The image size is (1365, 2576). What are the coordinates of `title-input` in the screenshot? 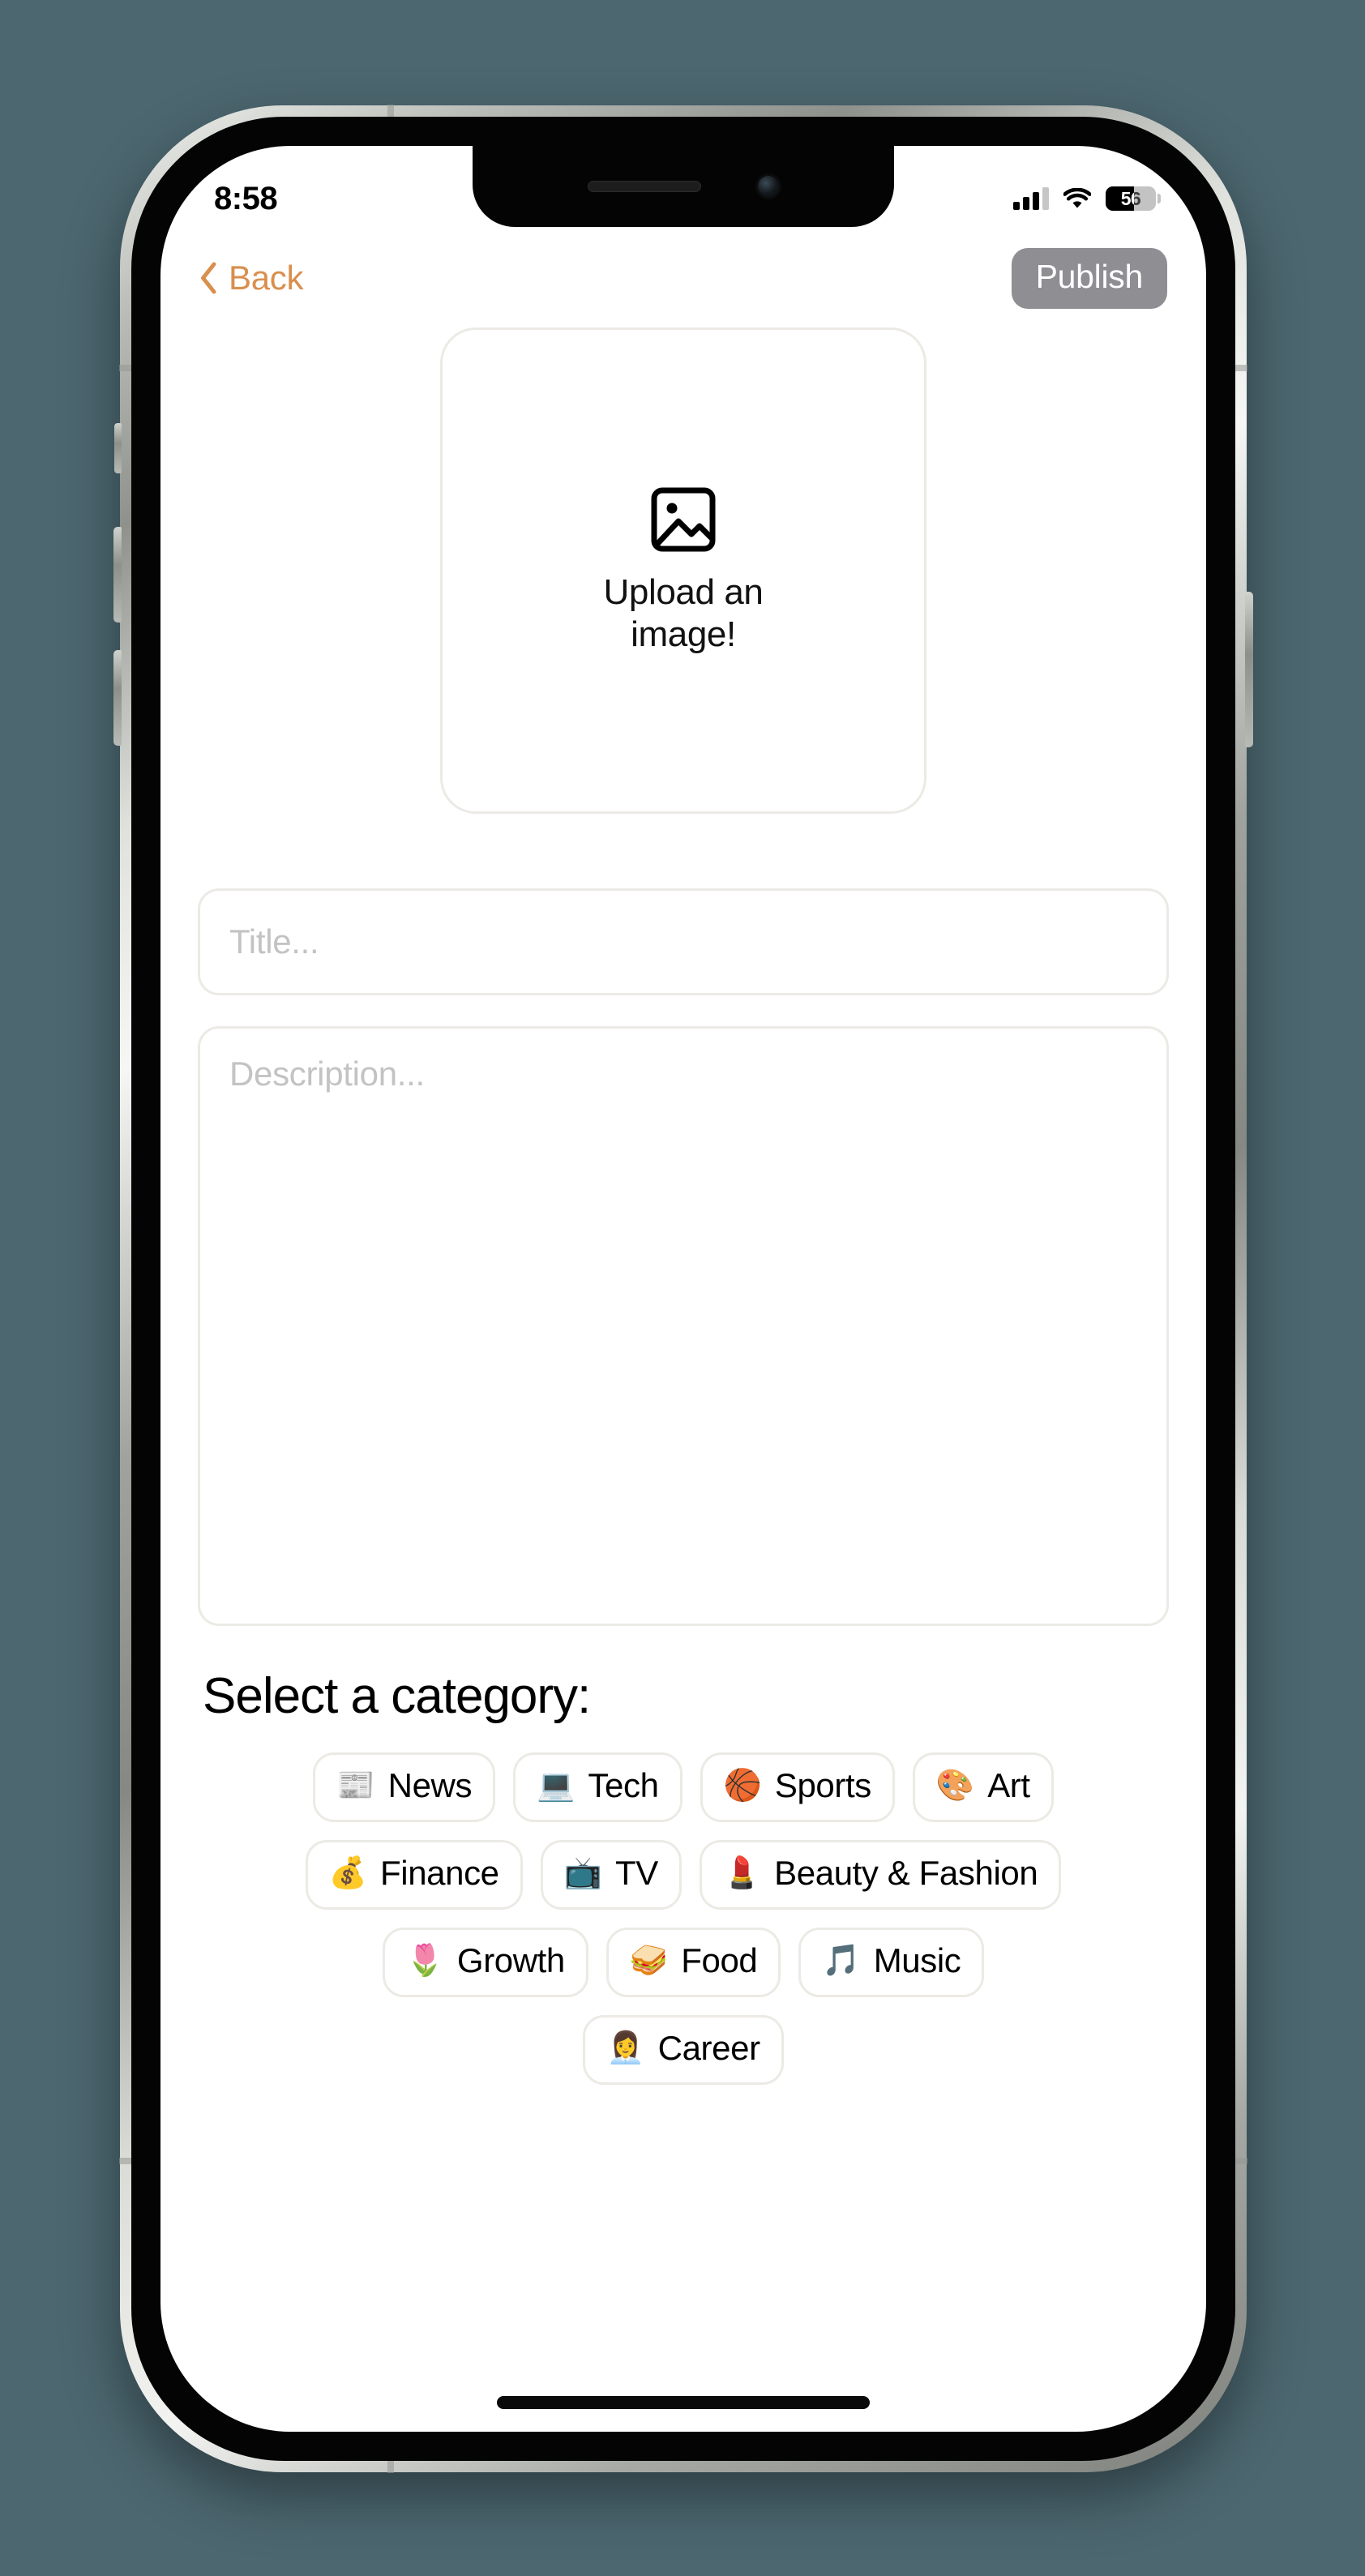 It's located at (683, 941).